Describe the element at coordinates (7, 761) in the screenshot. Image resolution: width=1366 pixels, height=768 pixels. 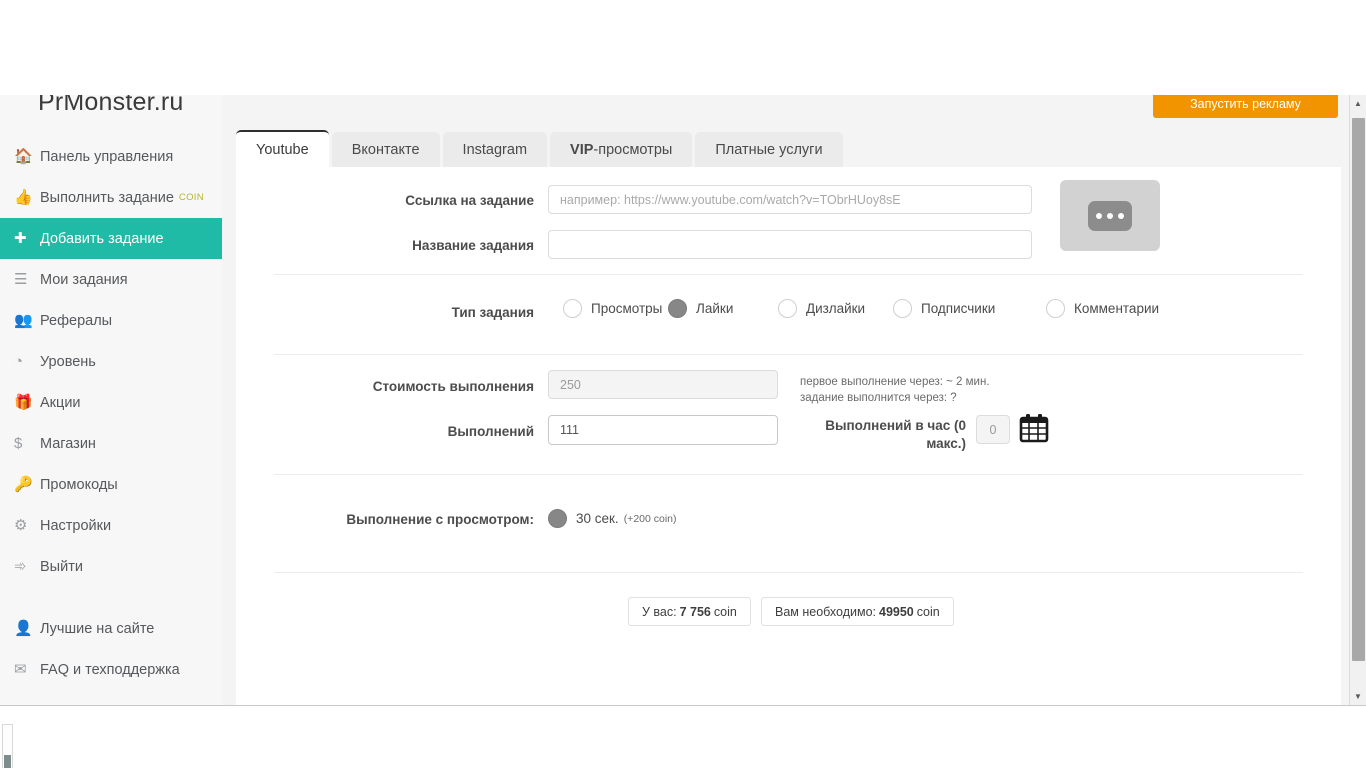
I see `secondary-scrollbar-thumb` at that location.